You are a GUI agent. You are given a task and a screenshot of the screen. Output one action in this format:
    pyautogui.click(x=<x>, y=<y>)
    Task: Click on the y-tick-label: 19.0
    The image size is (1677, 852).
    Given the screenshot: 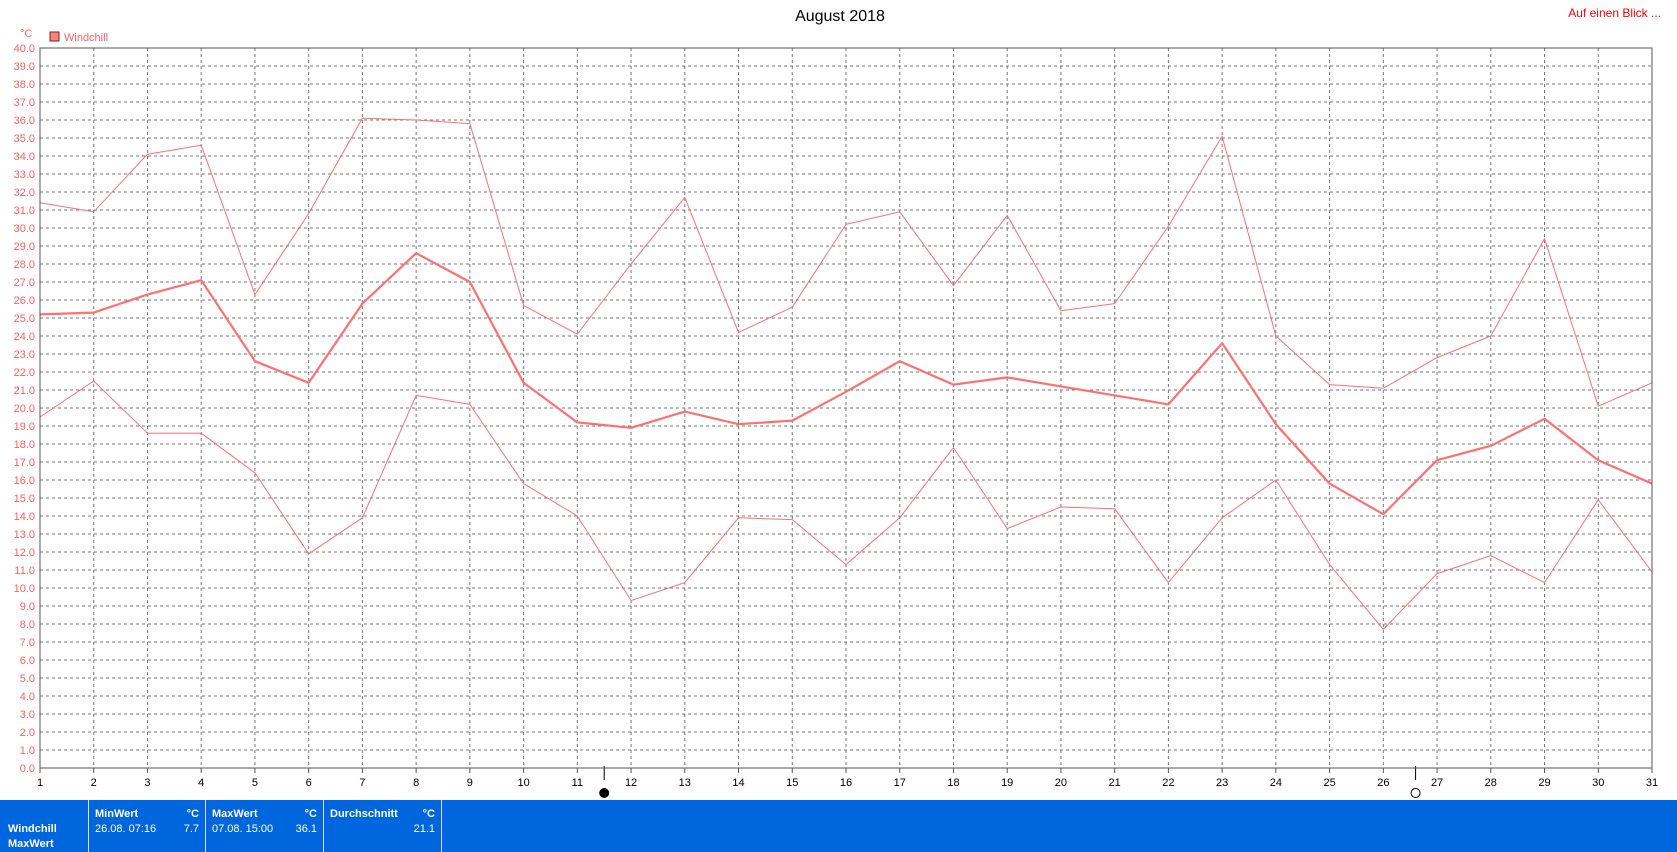 What is the action you would take?
    pyautogui.click(x=24, y=427)
    